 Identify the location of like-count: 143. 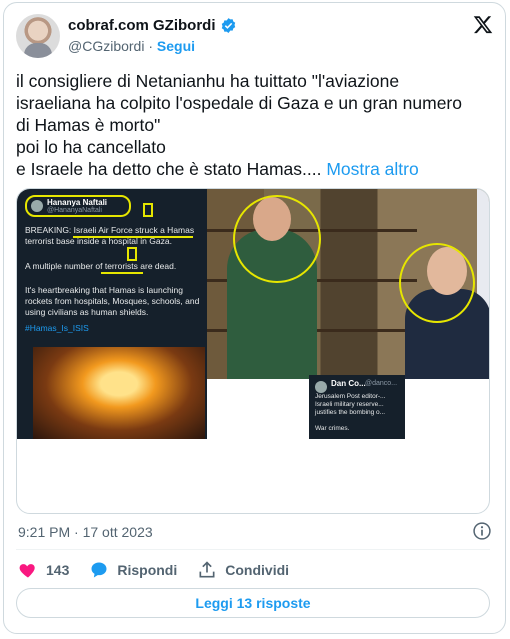
(58, 570).